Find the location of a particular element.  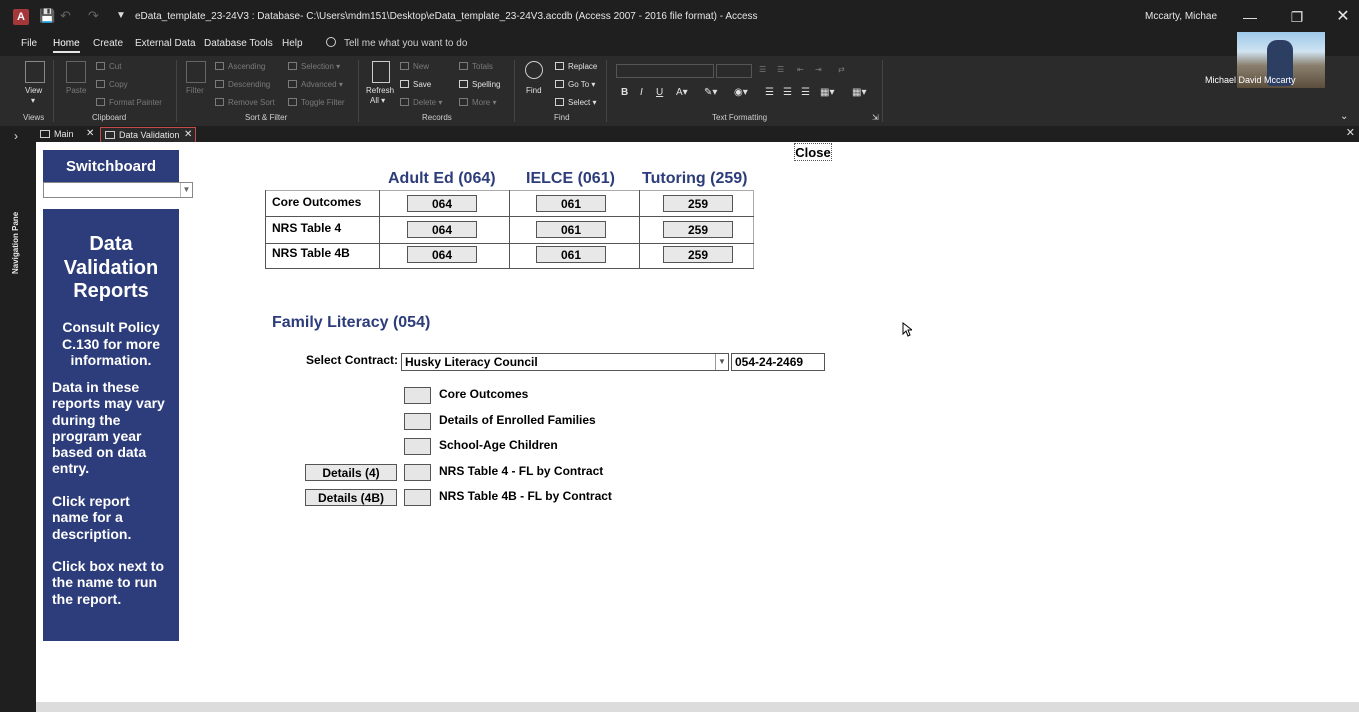

user-name: Mccarty, Michae is located at coordinates (1181, 16).